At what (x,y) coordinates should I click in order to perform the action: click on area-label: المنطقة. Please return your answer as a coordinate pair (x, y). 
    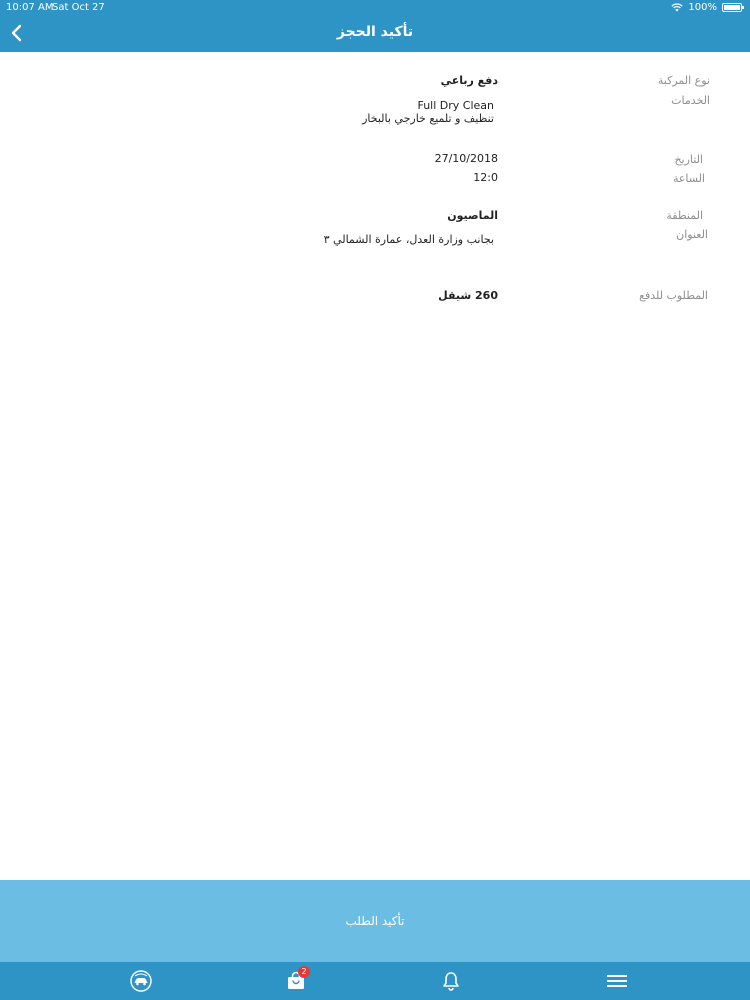
    Looking at the image, I should click on (684, 215).